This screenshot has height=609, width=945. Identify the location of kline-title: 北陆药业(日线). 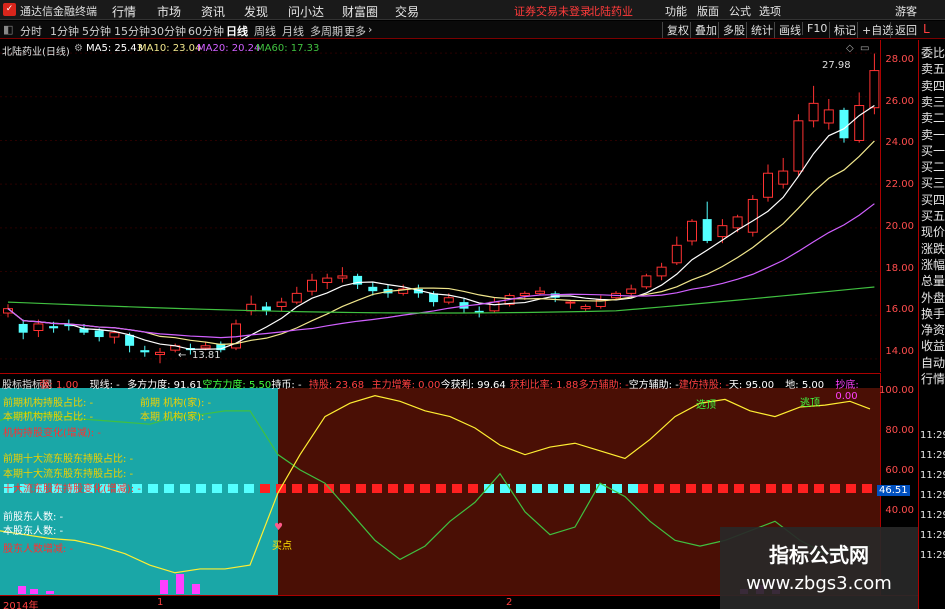
(36, 52).